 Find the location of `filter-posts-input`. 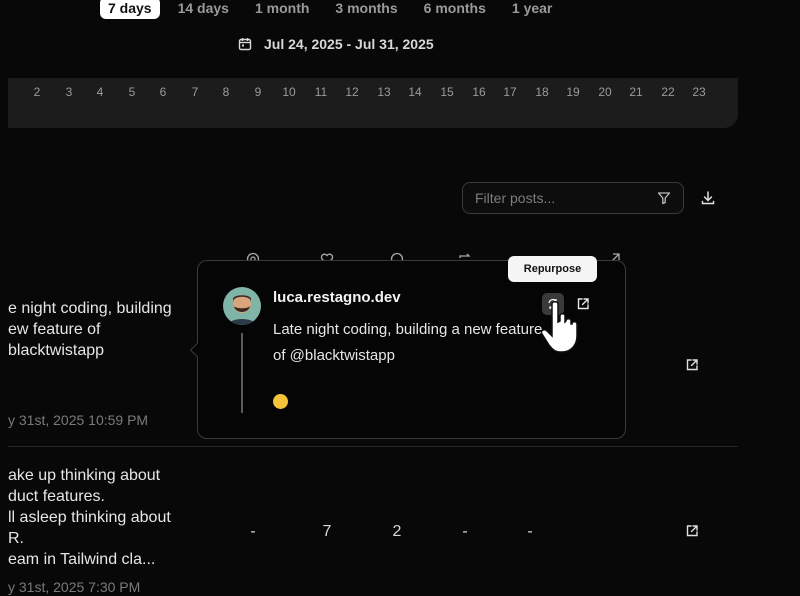

filter-posts-input is located at coordinates (566, 198).